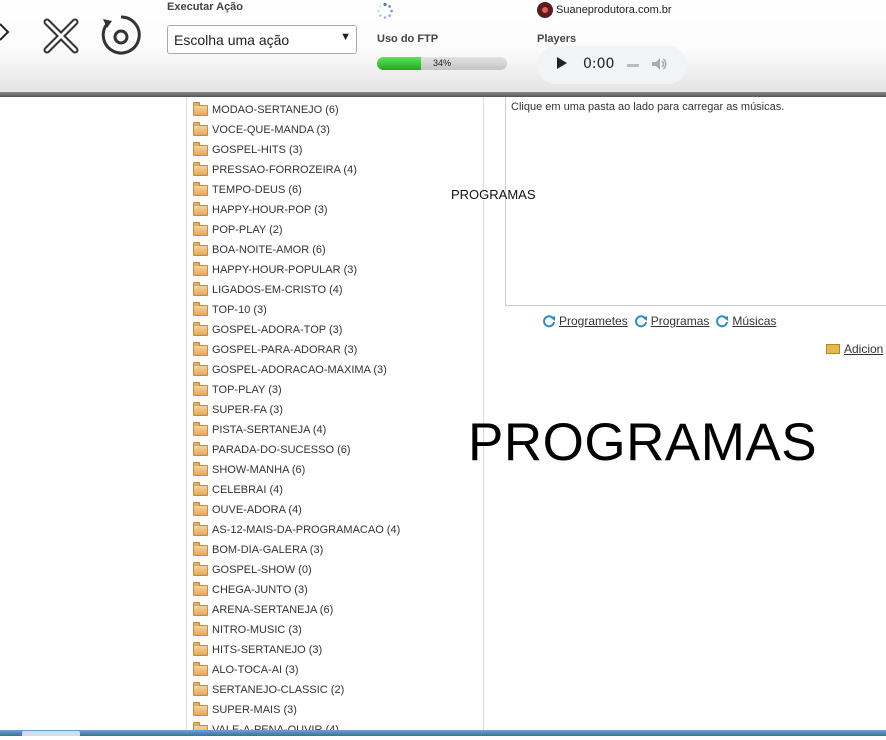  I want to click on play-icon, so click(562, 63).